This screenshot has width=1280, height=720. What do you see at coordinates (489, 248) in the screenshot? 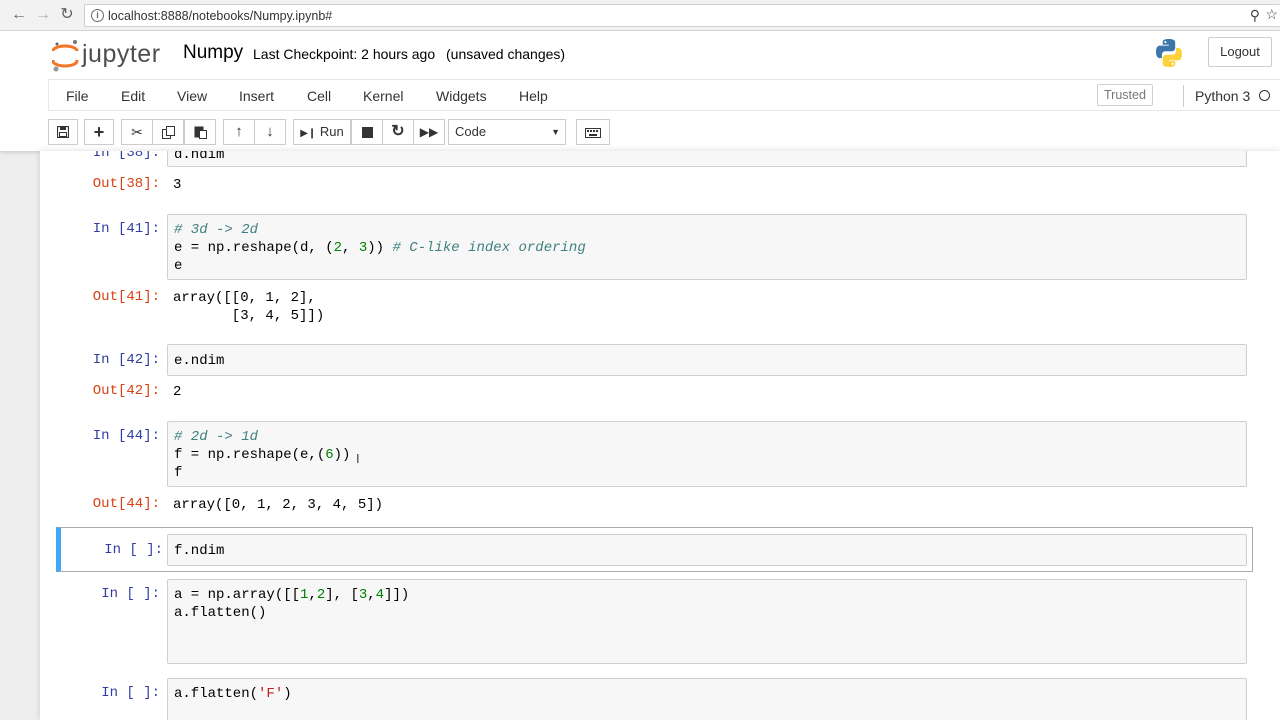
I see `code-comment: # C-like index ordering` at bounding box center [489, 248].